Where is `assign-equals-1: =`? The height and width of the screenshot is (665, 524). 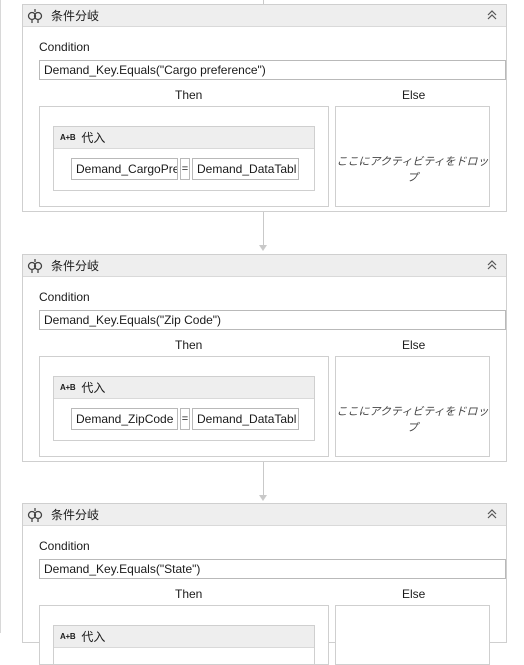 assign-equals-1: = is located at coordinates (185, 169).